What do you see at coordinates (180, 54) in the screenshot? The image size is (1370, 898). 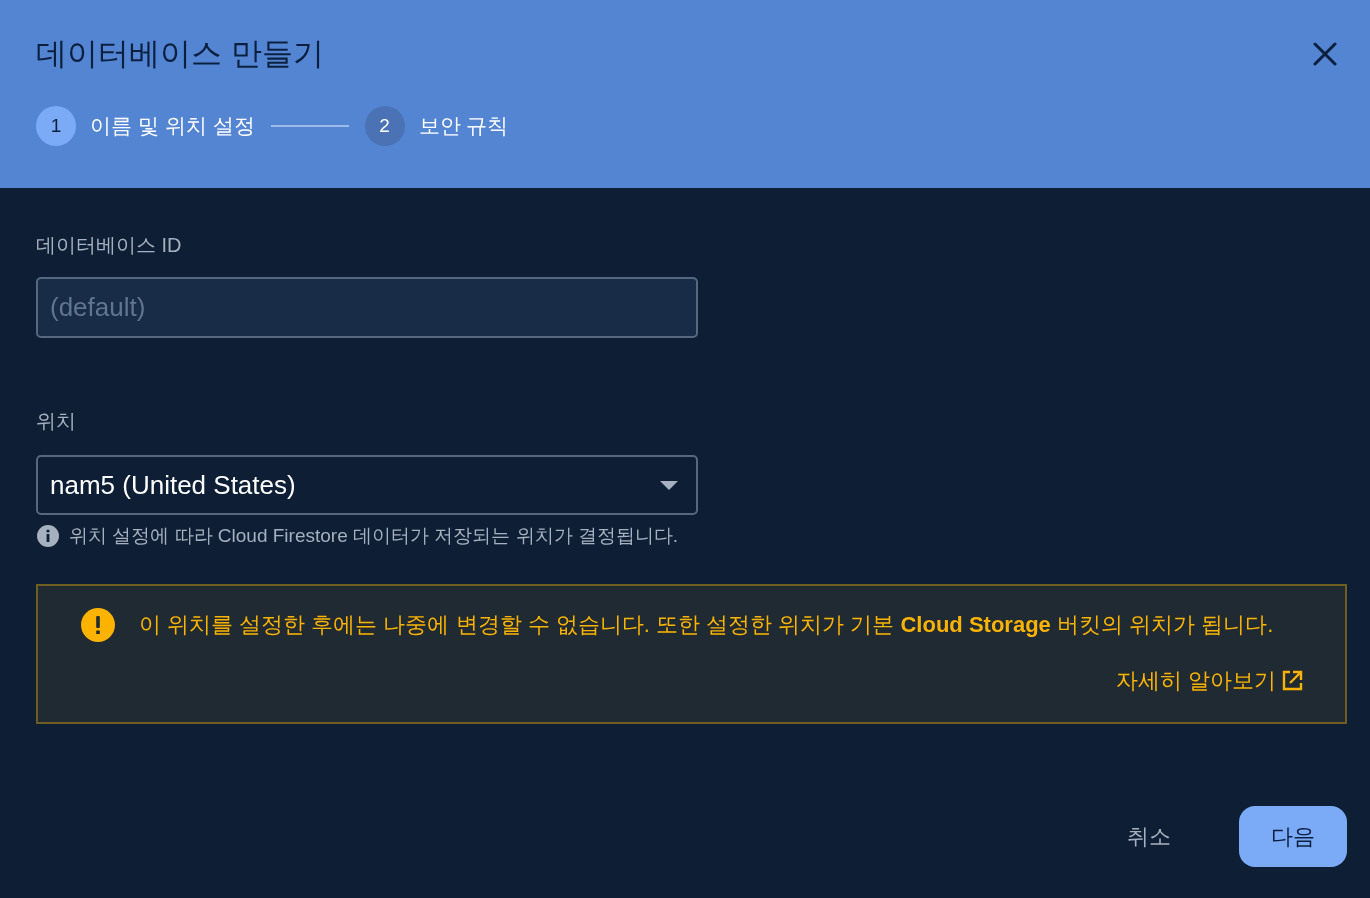 I see `dialog-title: 데이터베이스 만들기` at bounding box center [180, 54].